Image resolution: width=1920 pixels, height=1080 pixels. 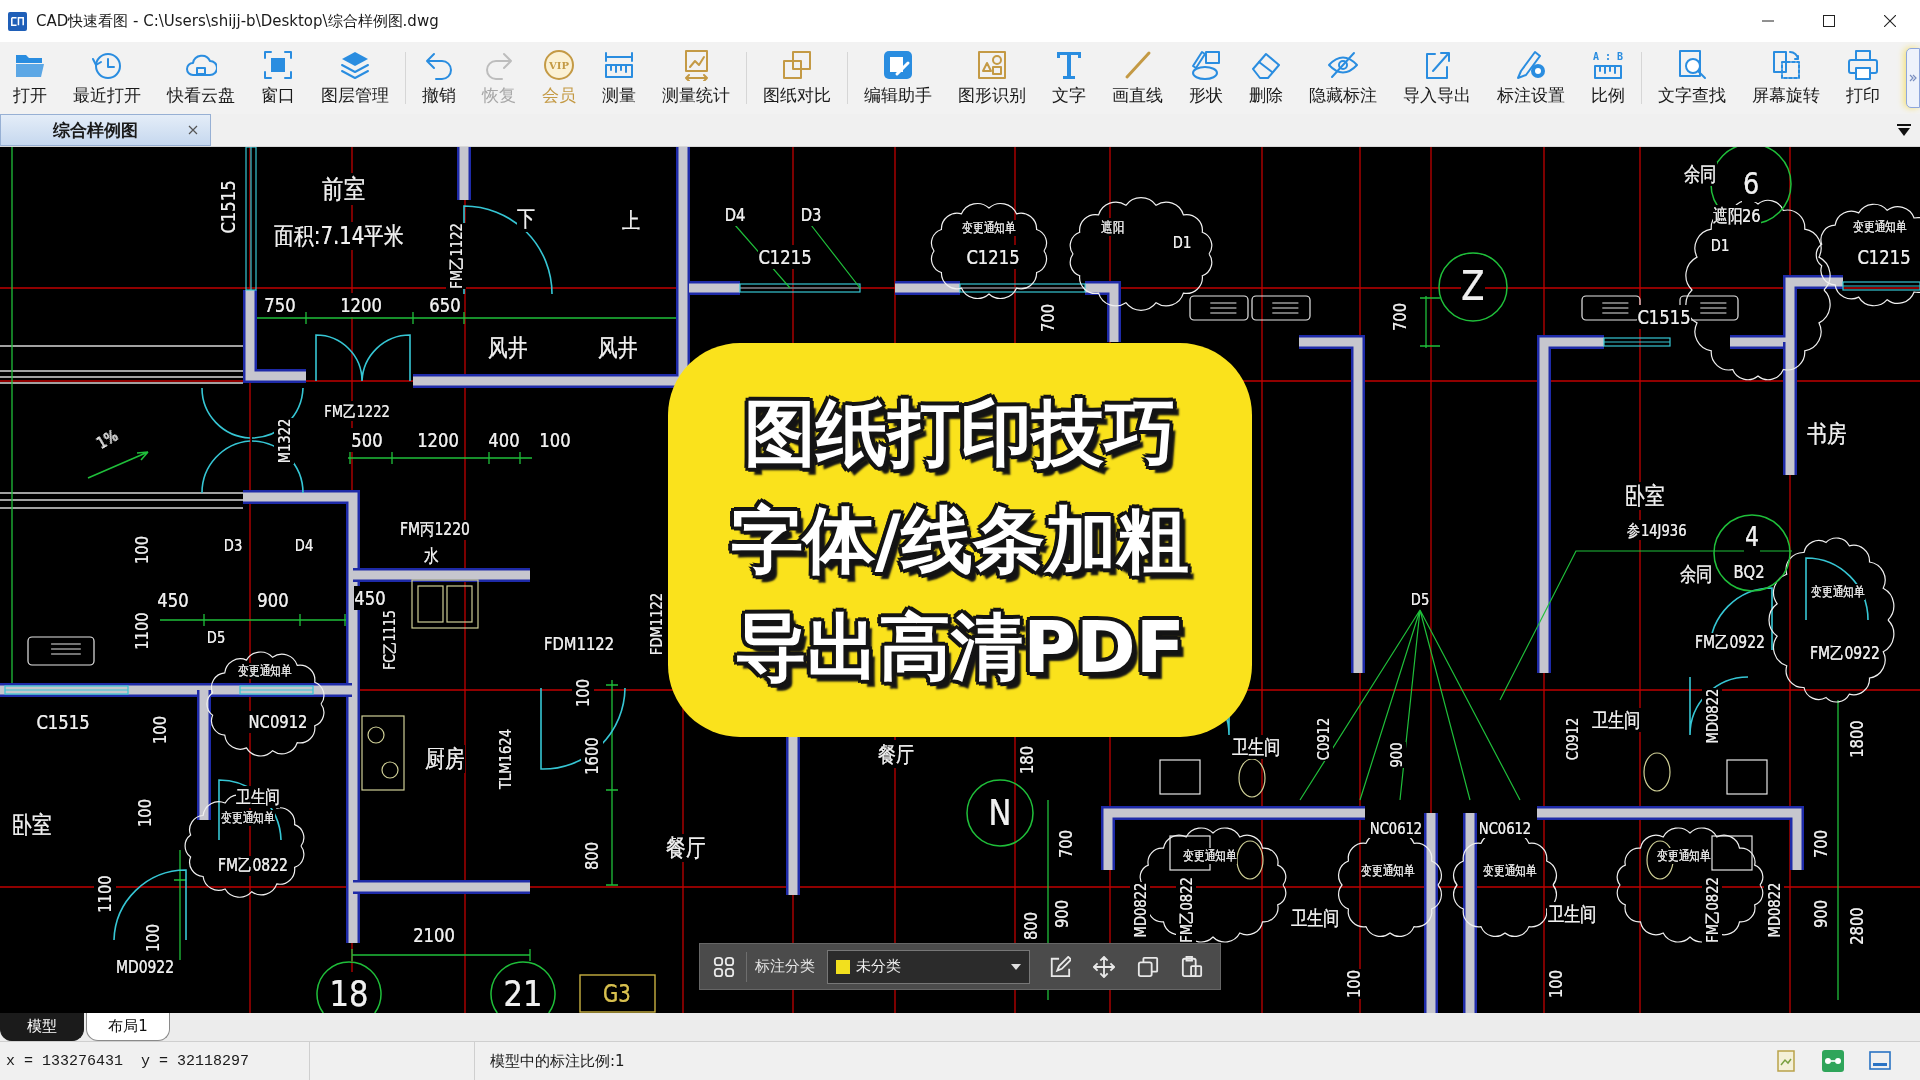 What do you see at coordinates (1712, 716) in the screenshot?
I see `element-code: MD0822` at bounding box center [1712, 716].